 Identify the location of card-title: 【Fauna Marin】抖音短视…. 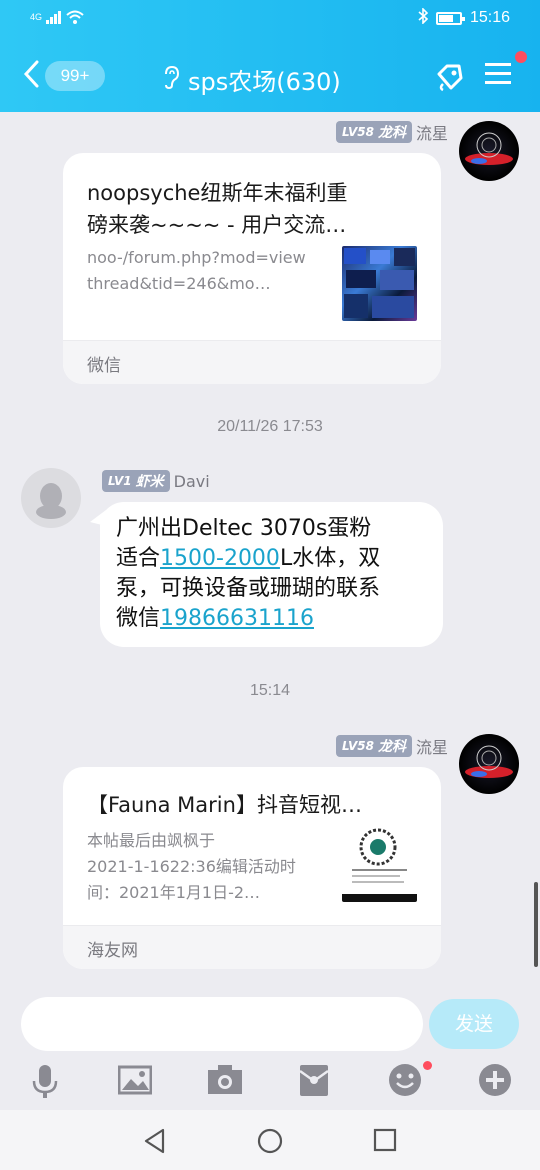
(224, 805).